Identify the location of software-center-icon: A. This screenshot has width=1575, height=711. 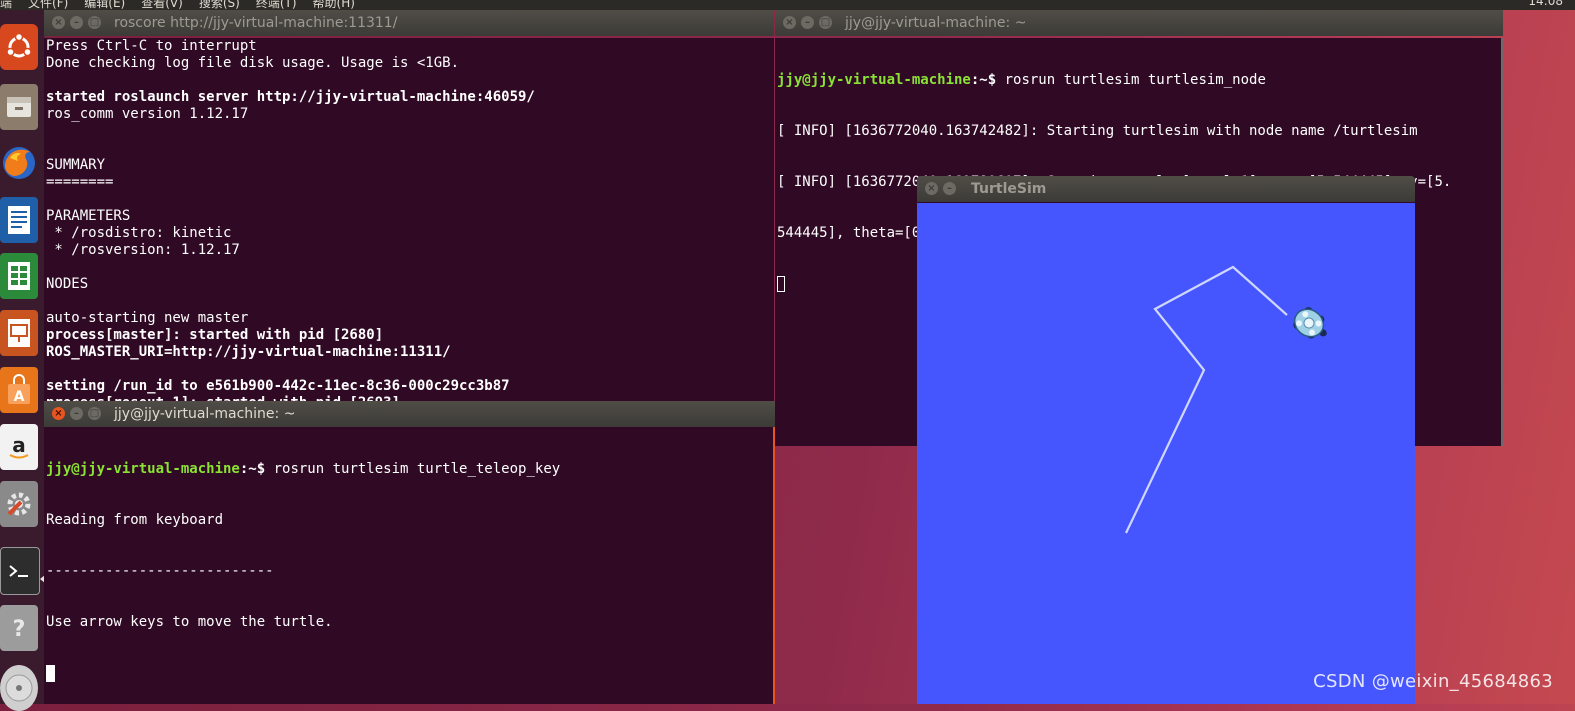
(19, 390).